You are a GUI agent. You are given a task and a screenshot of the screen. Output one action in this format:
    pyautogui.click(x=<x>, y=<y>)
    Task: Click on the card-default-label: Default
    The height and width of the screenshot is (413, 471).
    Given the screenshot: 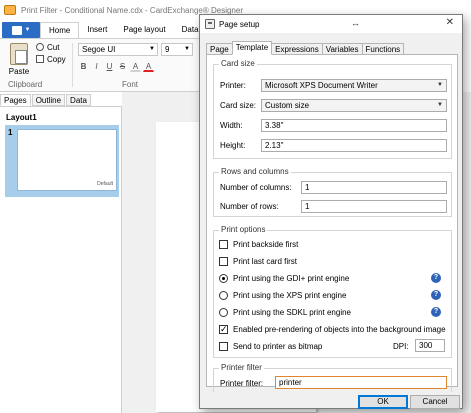 What is the action you would take?
    pyautogui.click(x=105, y=184)
    